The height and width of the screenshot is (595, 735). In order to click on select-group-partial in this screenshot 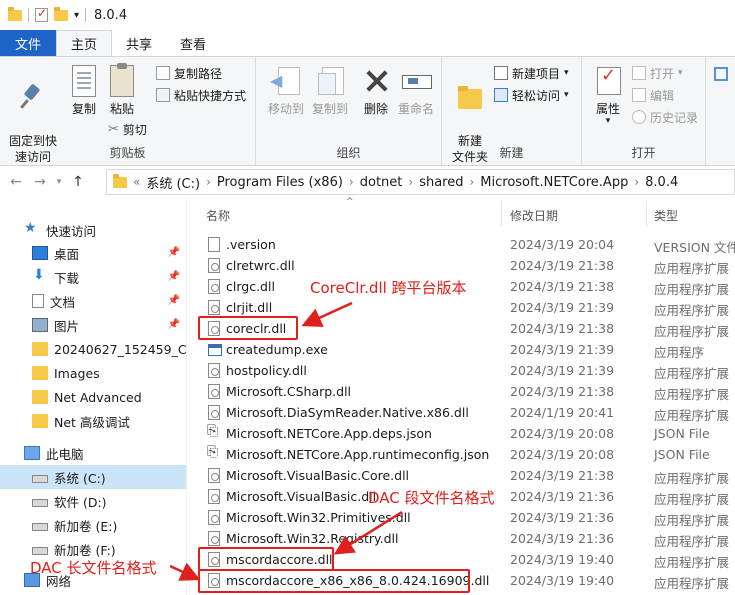, I will do `click(721, 74)`.